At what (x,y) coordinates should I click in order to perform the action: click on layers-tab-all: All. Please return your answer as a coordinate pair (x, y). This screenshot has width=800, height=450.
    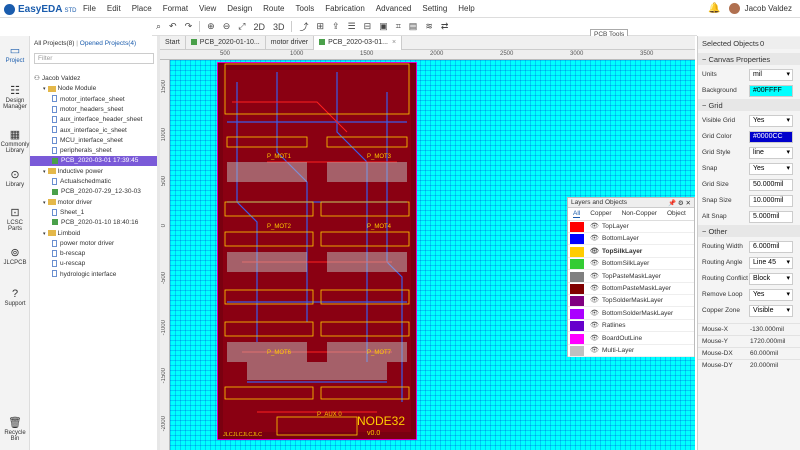
    Looking at the image, I should click on (577, 214).